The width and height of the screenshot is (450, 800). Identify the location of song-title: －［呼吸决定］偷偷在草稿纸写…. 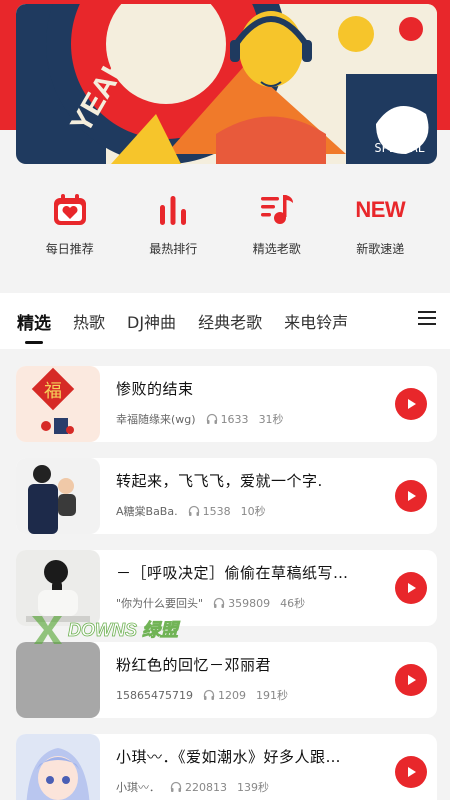
(232, 573).